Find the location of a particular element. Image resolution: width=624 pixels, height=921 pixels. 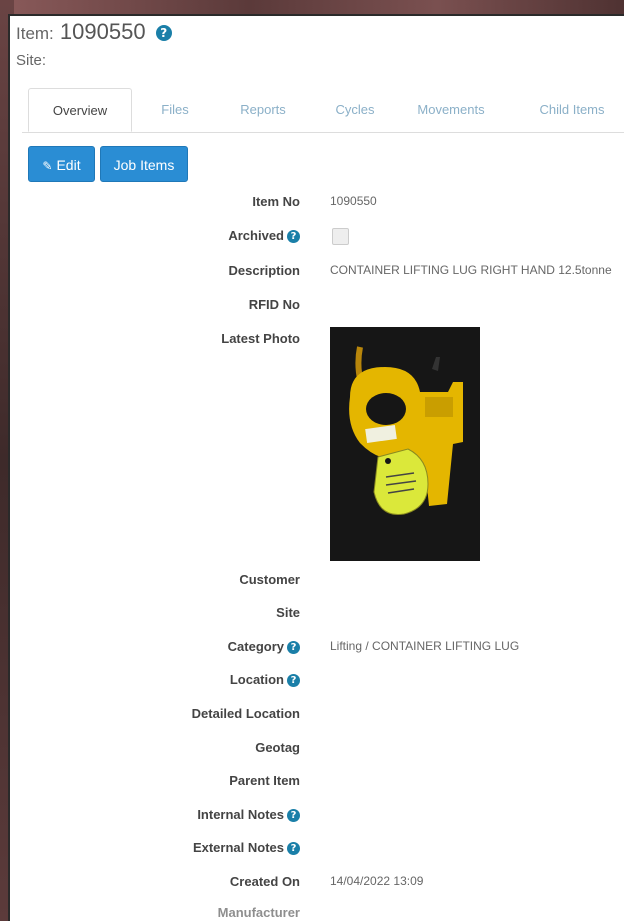

field-label-text: Internal Notes is located at coordinates (240, 814).